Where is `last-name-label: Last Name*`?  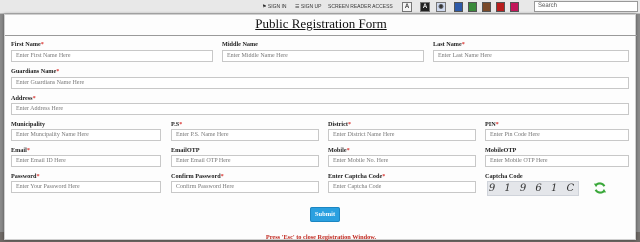
last-name-label: Last Name* is located at coordinates (449, 44).